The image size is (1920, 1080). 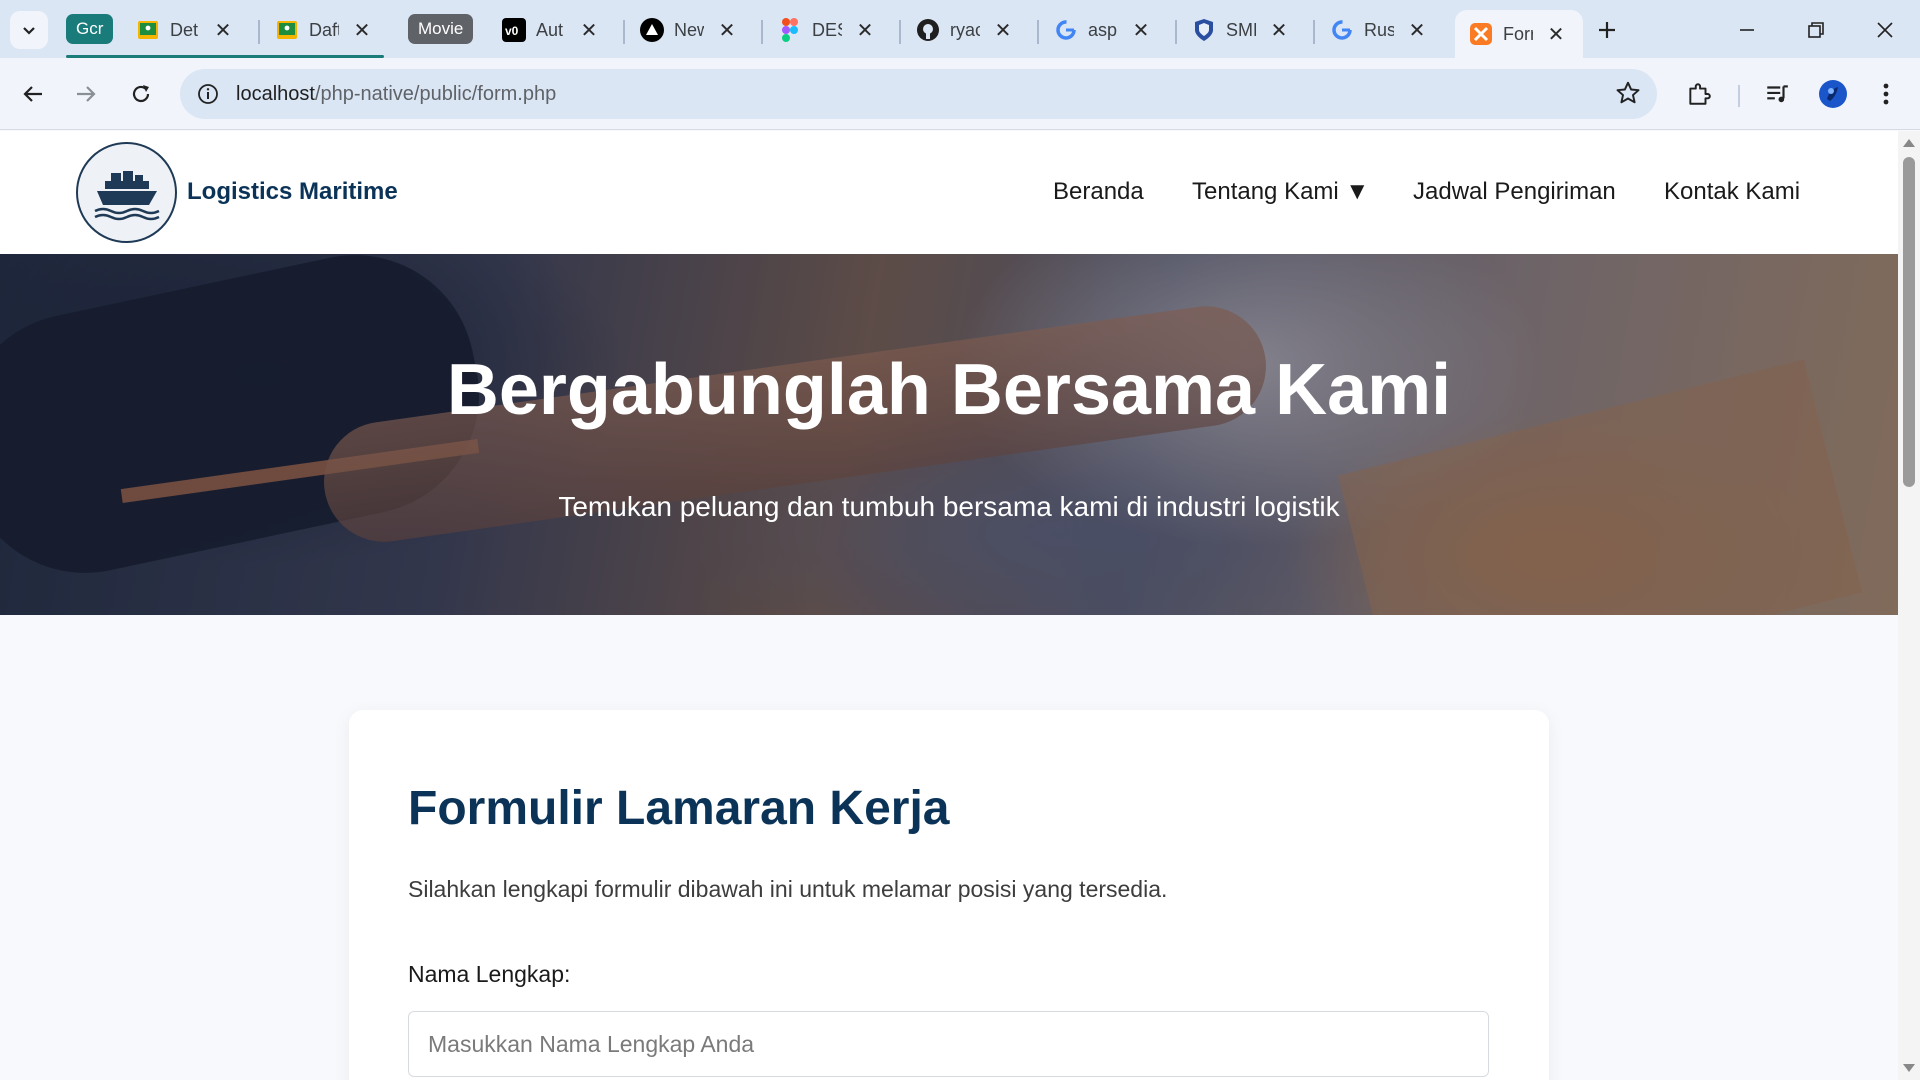 I want to click on browser-tab: New ✕, so click(x=688, y=30).